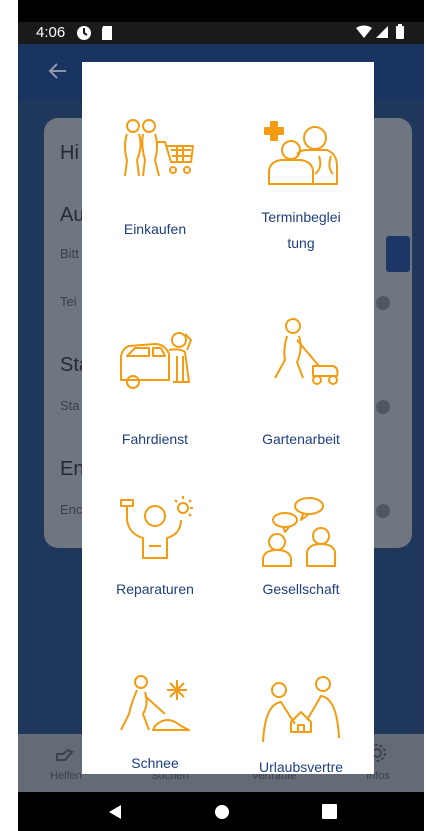 The width and height of the screenshot is (426, 831). Describe the element at coordinates (301, 439) in the screenshot. I see `tile-gartenarbeit-label: Gartenarbeit` at that location.